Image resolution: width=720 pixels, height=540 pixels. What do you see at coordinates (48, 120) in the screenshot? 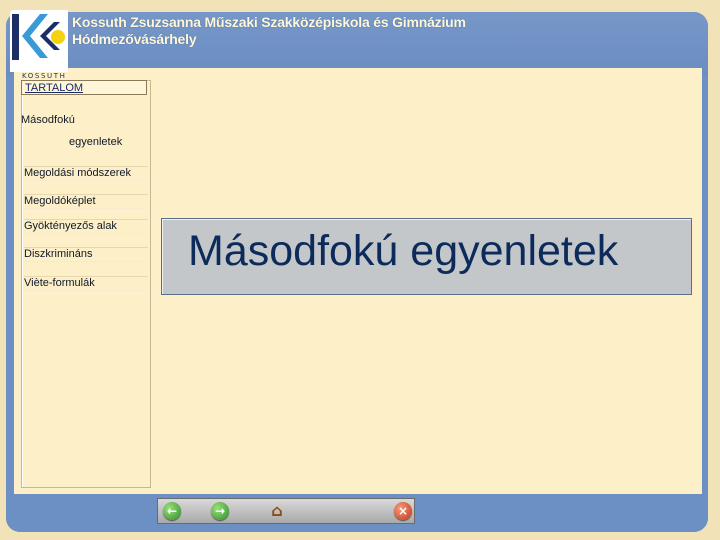
I see `sidebar-item-masodfoku: Másodfokú` at bounding box center [48, 120].